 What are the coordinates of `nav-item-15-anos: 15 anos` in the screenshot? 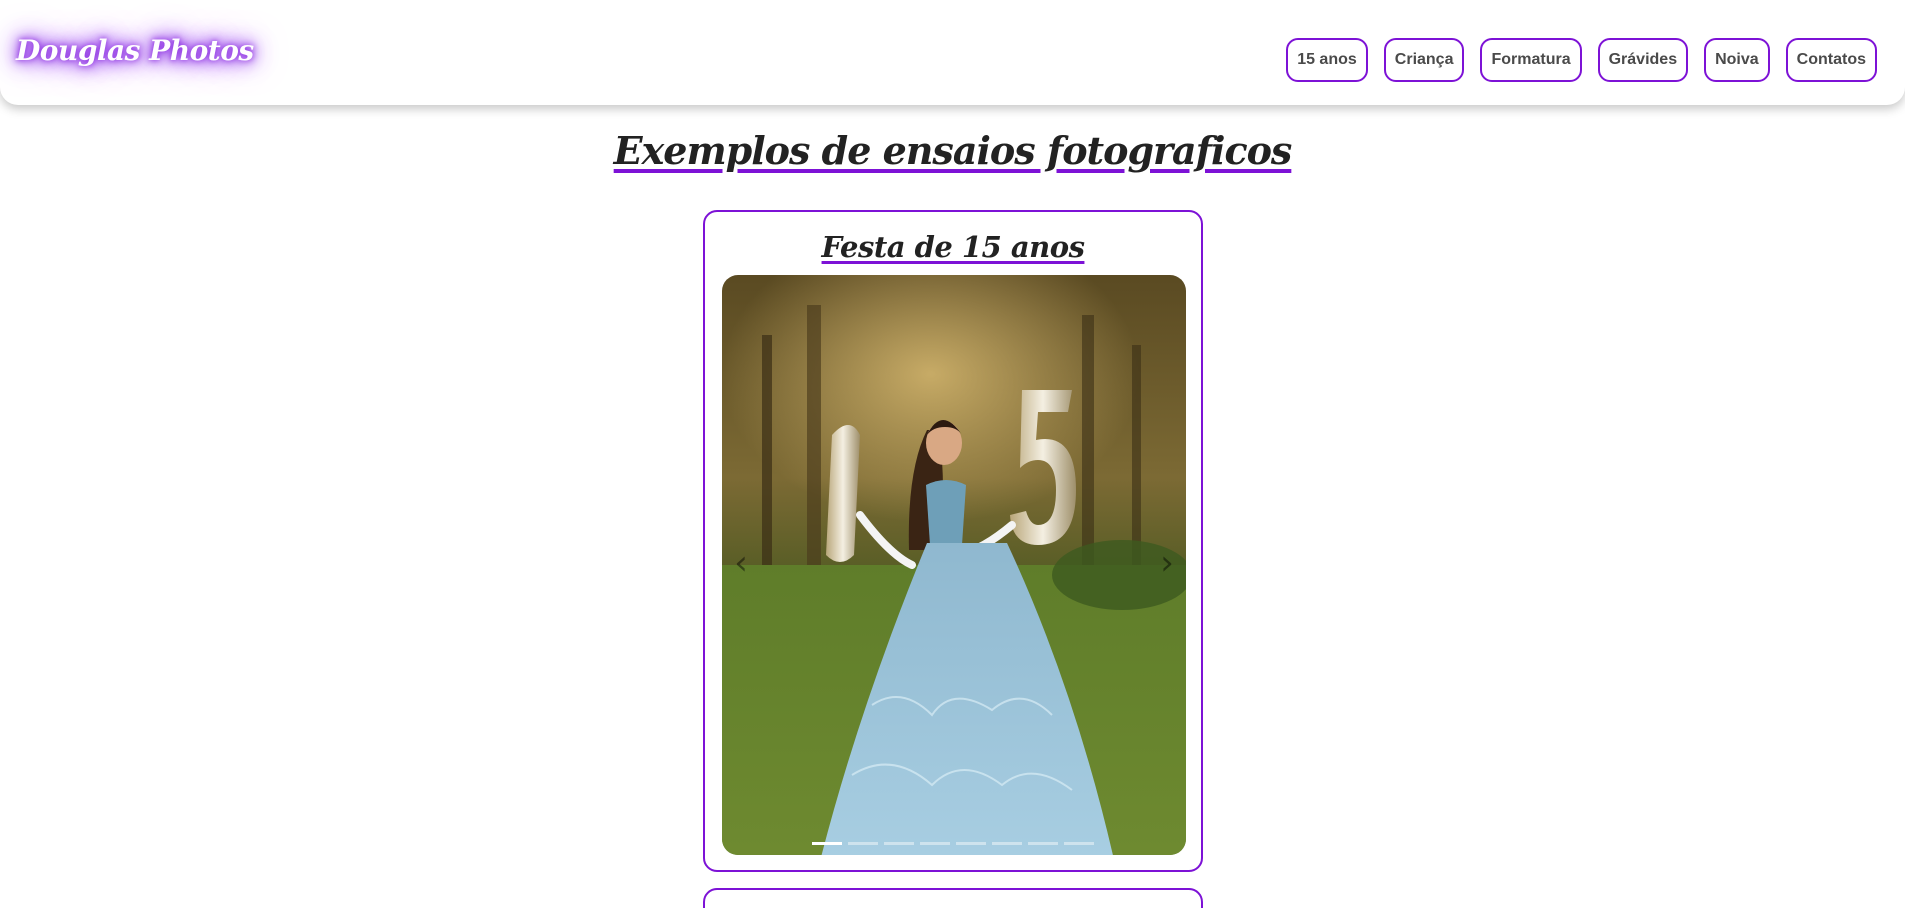 It's located at (1327, 60).